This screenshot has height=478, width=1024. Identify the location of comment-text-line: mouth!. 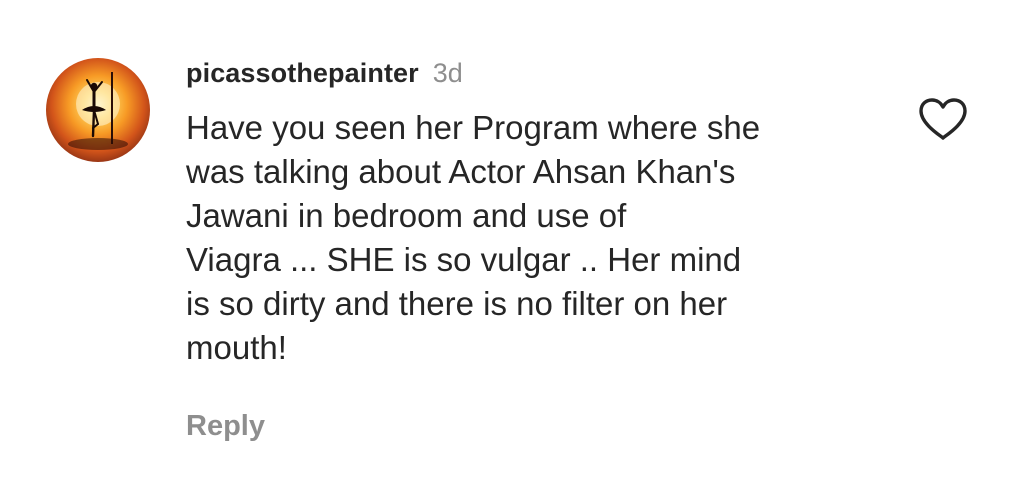
(236, 347).